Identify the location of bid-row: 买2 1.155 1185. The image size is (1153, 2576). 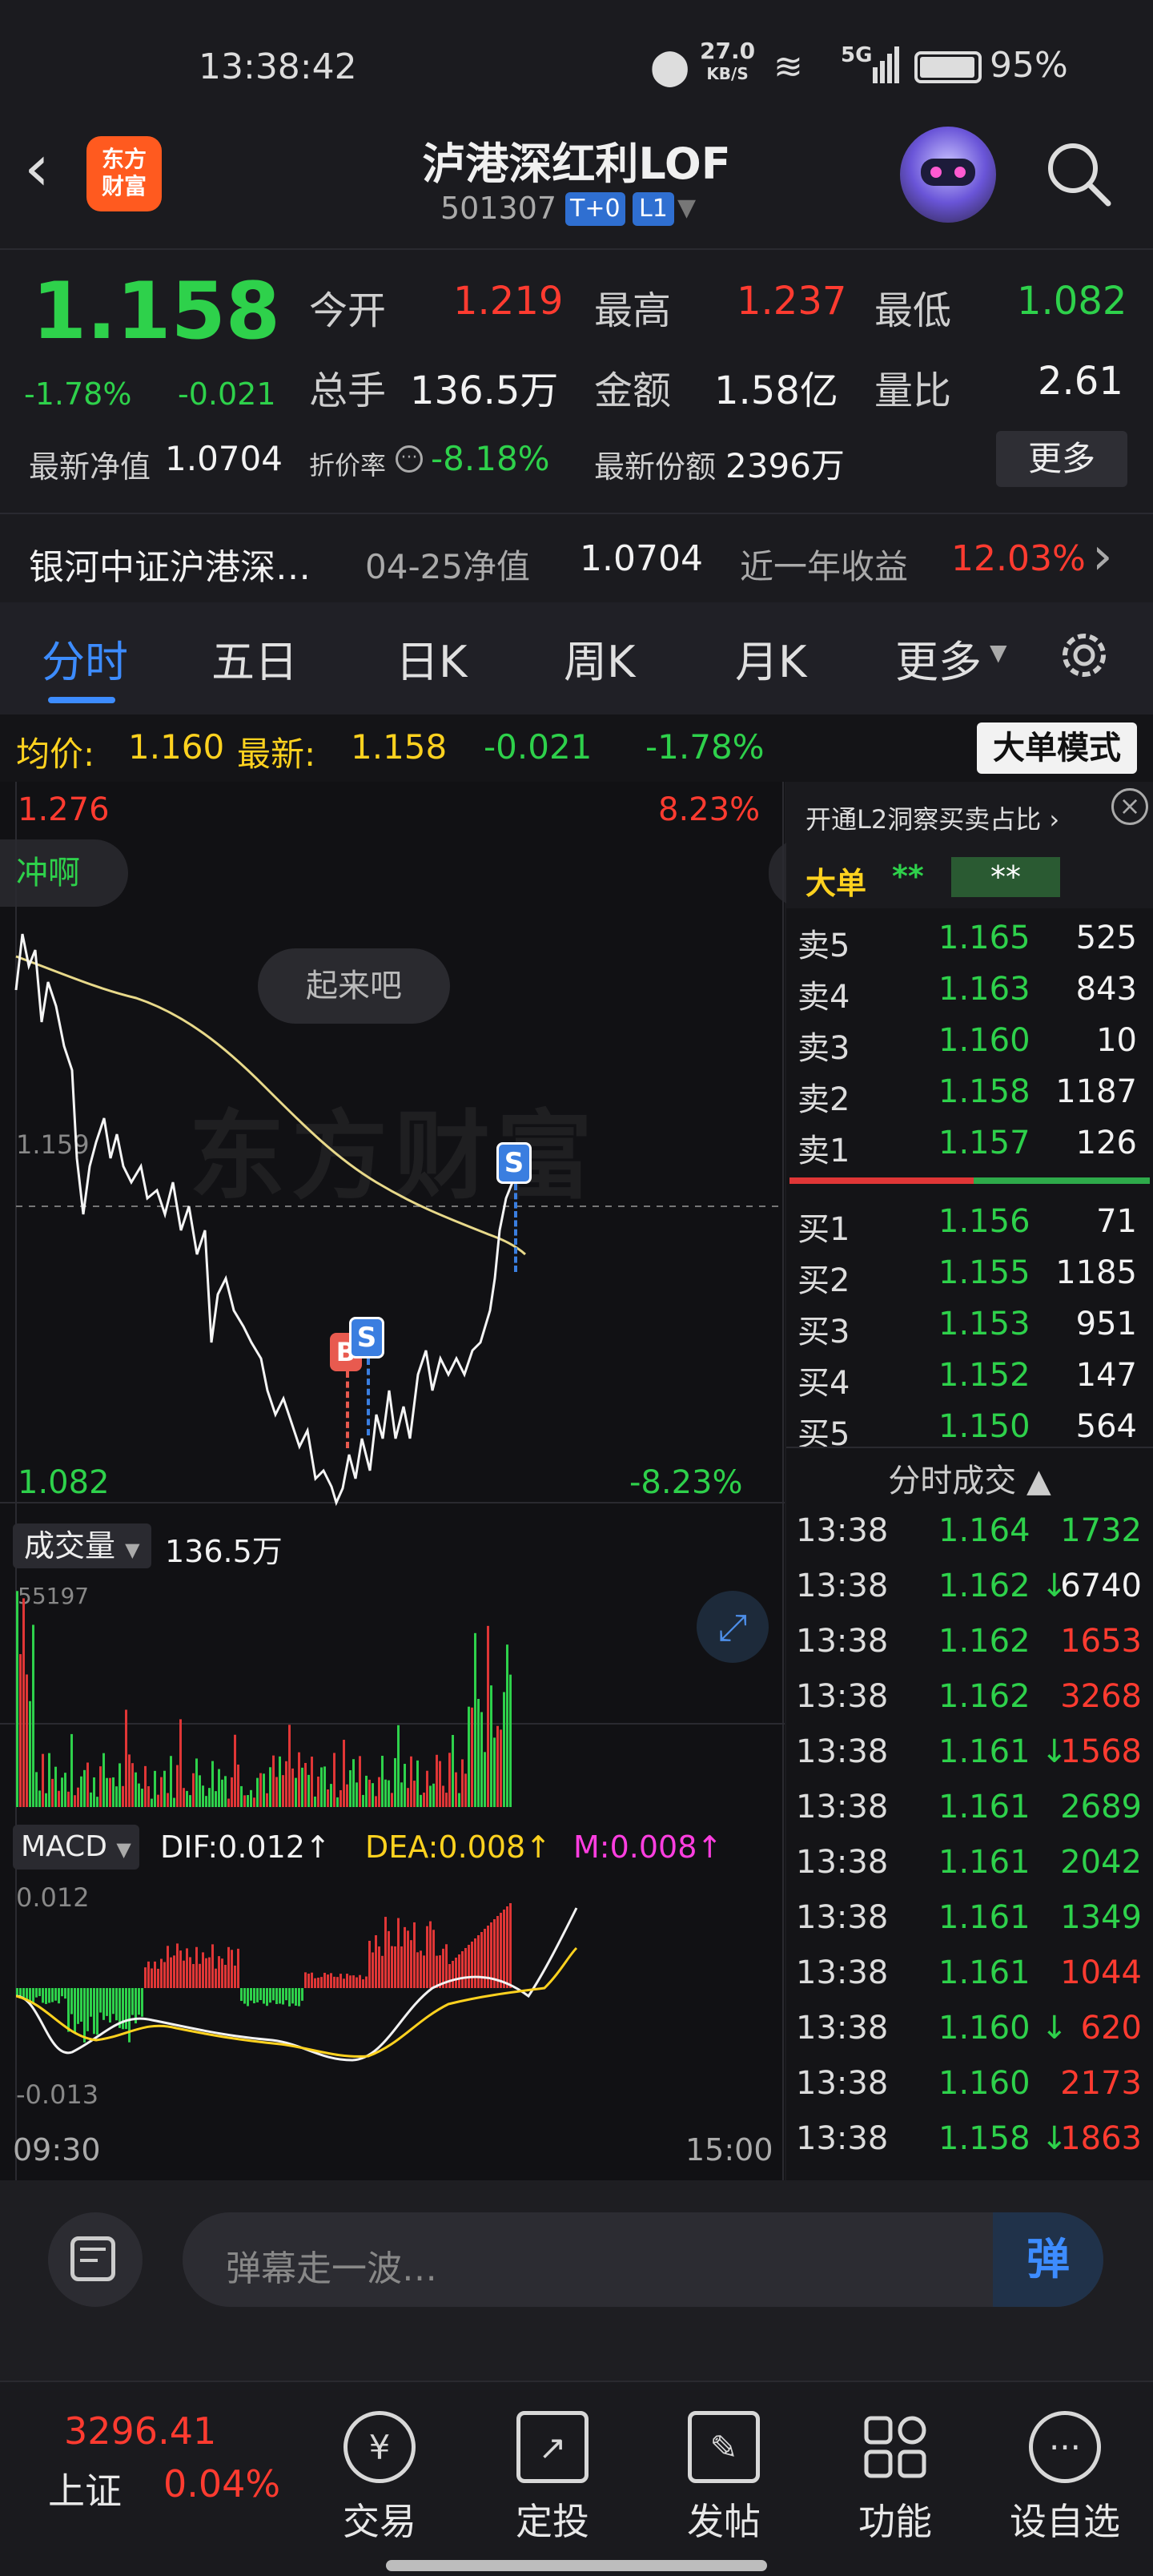
(969, 1274).